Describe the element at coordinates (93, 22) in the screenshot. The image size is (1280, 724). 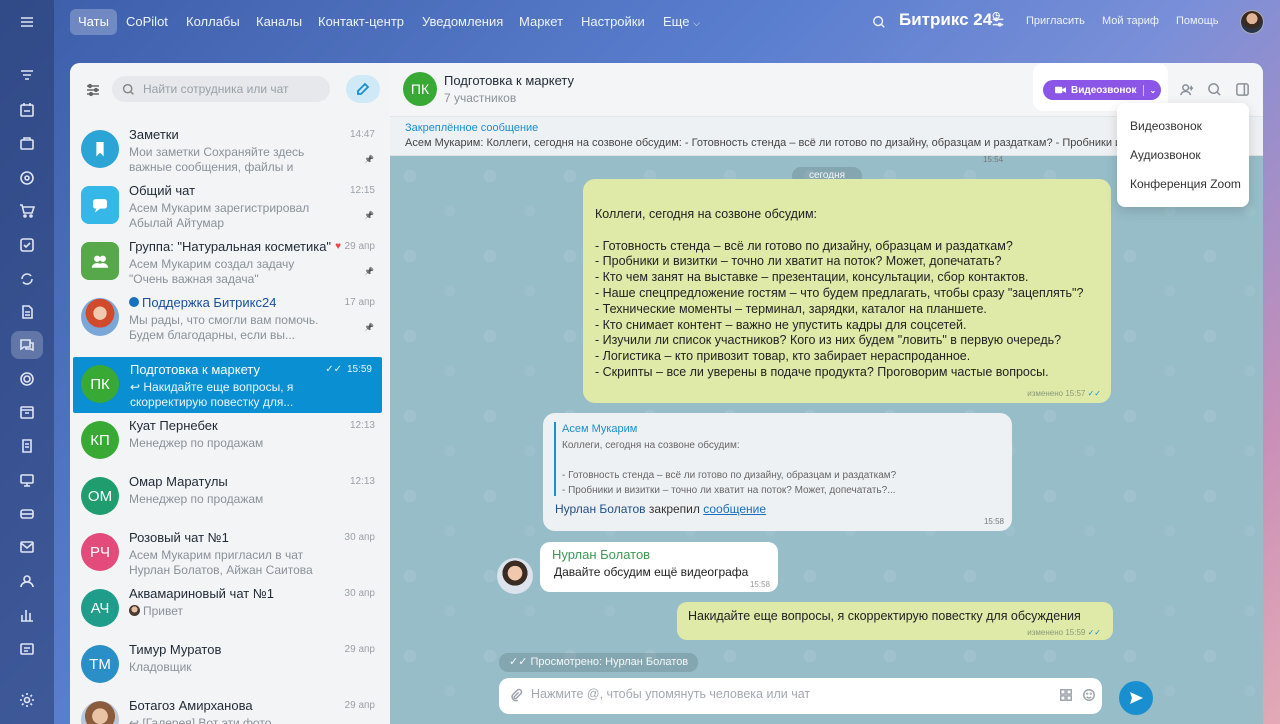
I see `nav-chats: Чаты` at that location.